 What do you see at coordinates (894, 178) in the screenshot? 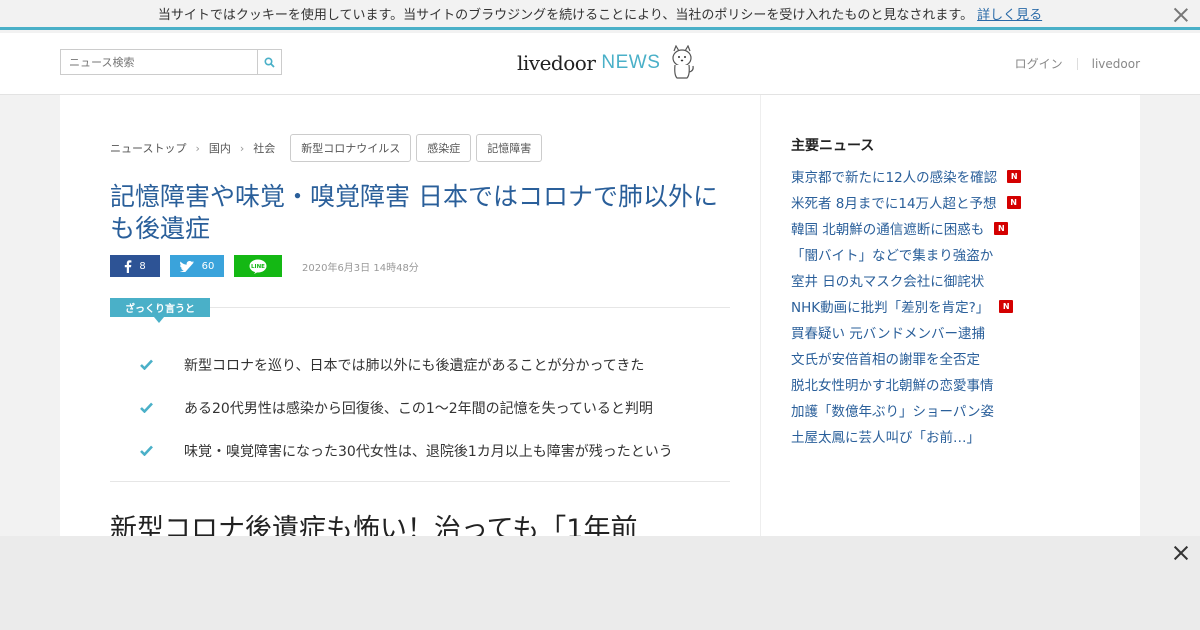
I see `news-item-title: 東京都で新たに12人の感染を確認` at bounding box center [894, 178].